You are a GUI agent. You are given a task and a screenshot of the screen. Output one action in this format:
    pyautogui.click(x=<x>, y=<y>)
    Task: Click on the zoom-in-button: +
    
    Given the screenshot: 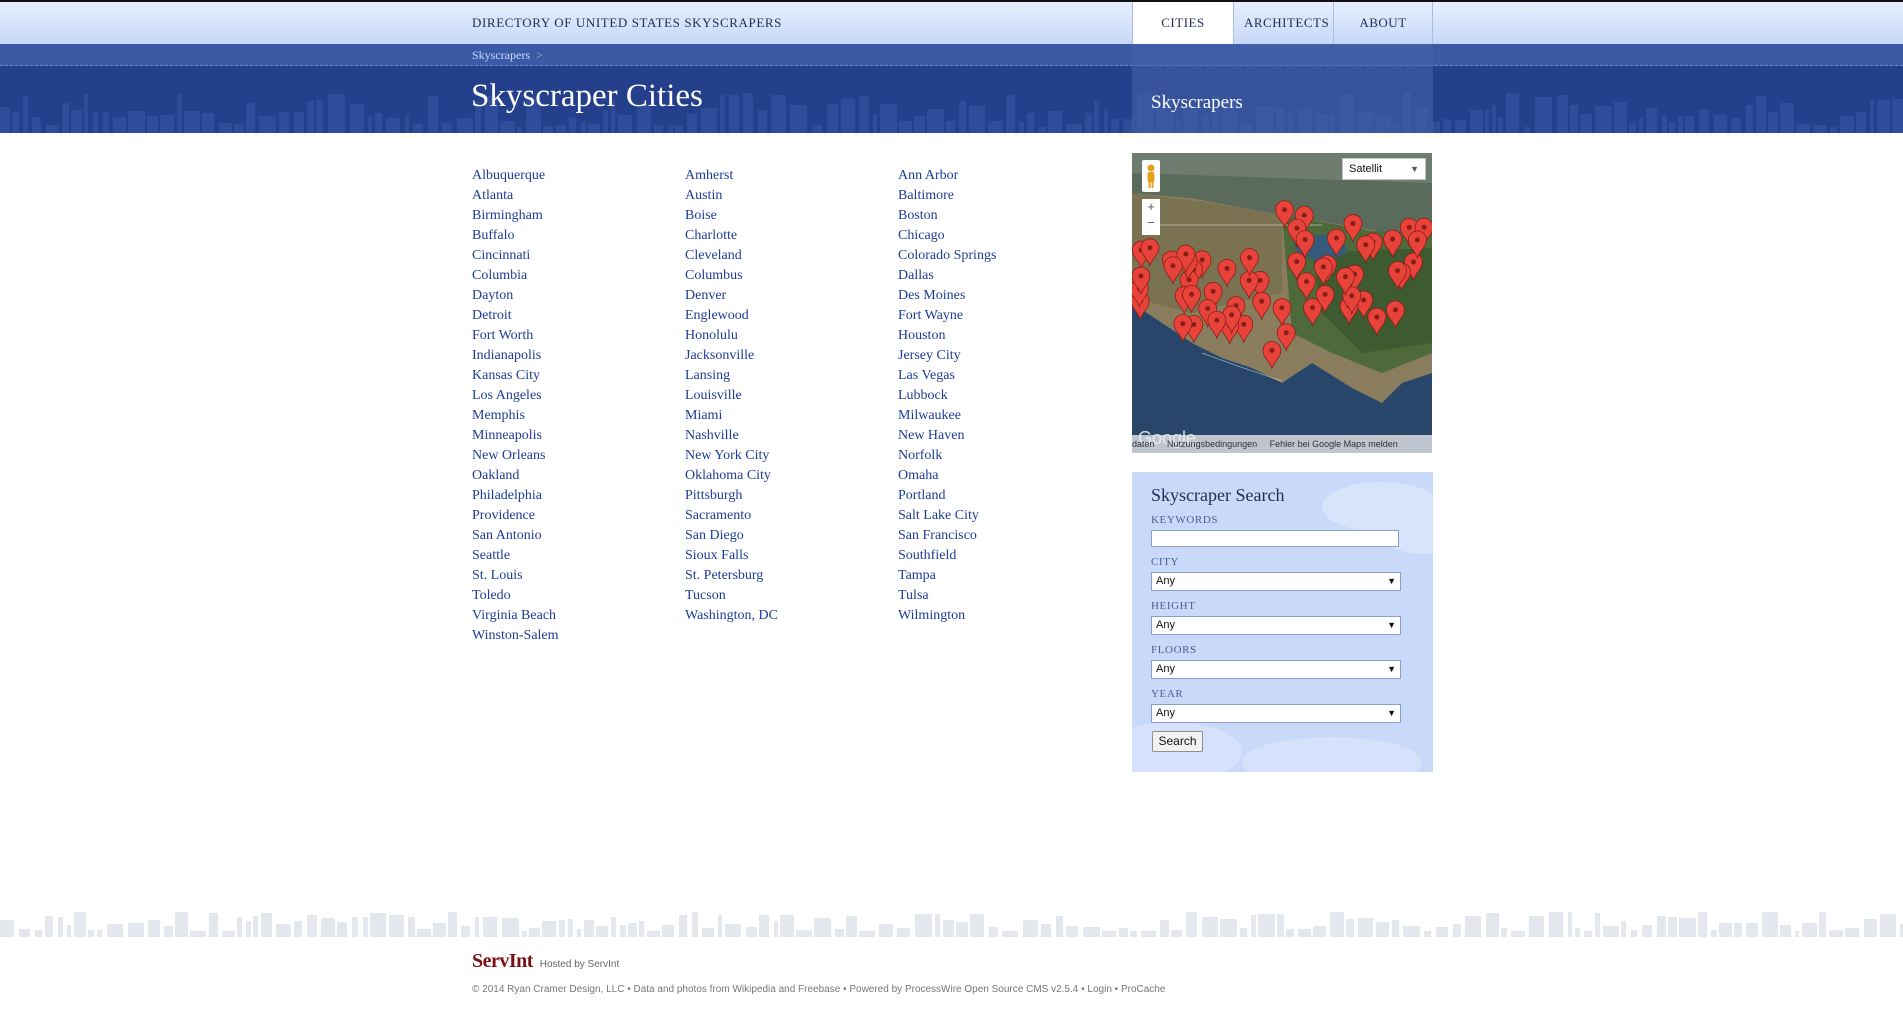 What is the action you would take?
    pyautogui.click(x=1151, y=207)
    